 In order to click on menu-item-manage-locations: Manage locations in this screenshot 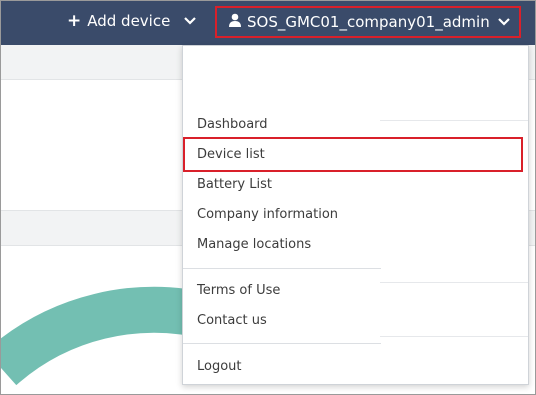, I will do `click(254, 245)`.